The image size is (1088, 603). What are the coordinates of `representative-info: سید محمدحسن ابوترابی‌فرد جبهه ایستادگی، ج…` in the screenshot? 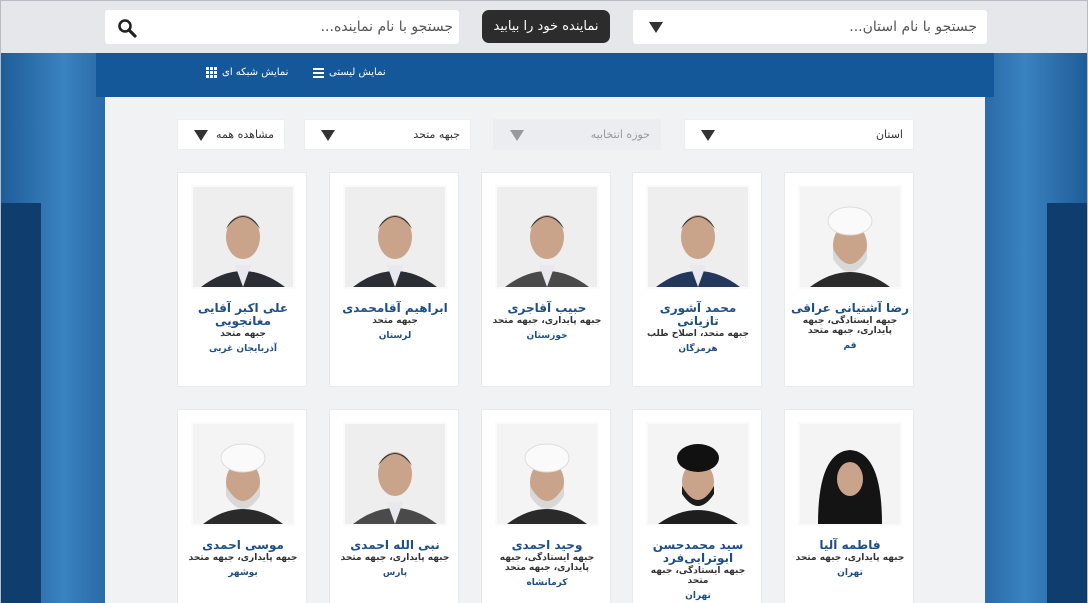 It's located at (698, 571).